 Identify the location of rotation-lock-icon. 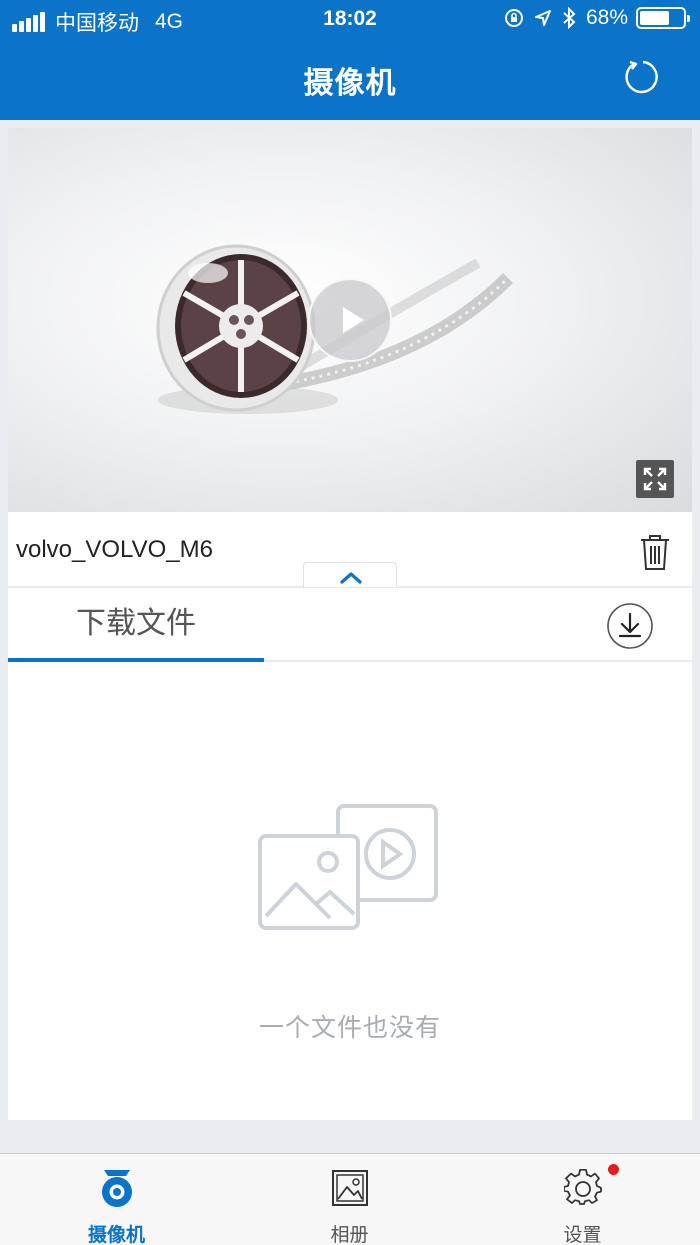
(513, 18).